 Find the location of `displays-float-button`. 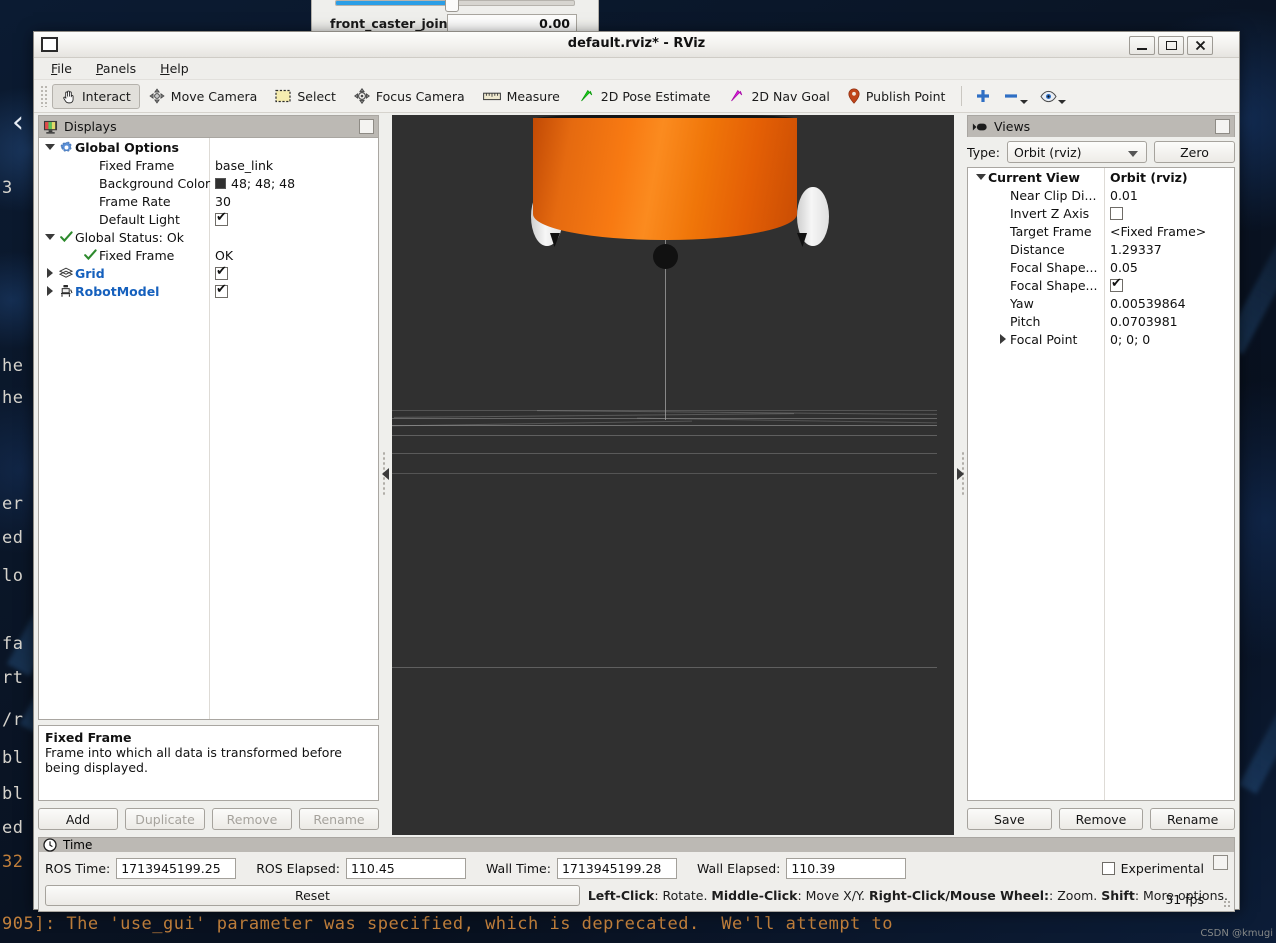

displays-float-button is located at coordinates (366, 126).